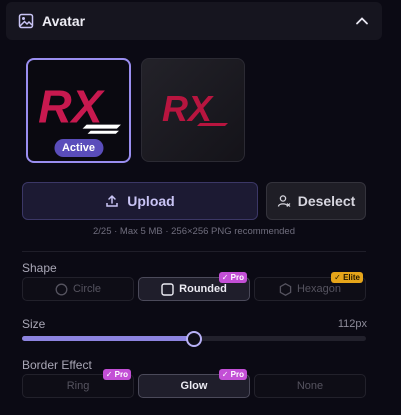  Describe the element at coordinates (26, 21) in the screenshot. I see `image-icon` at that location.